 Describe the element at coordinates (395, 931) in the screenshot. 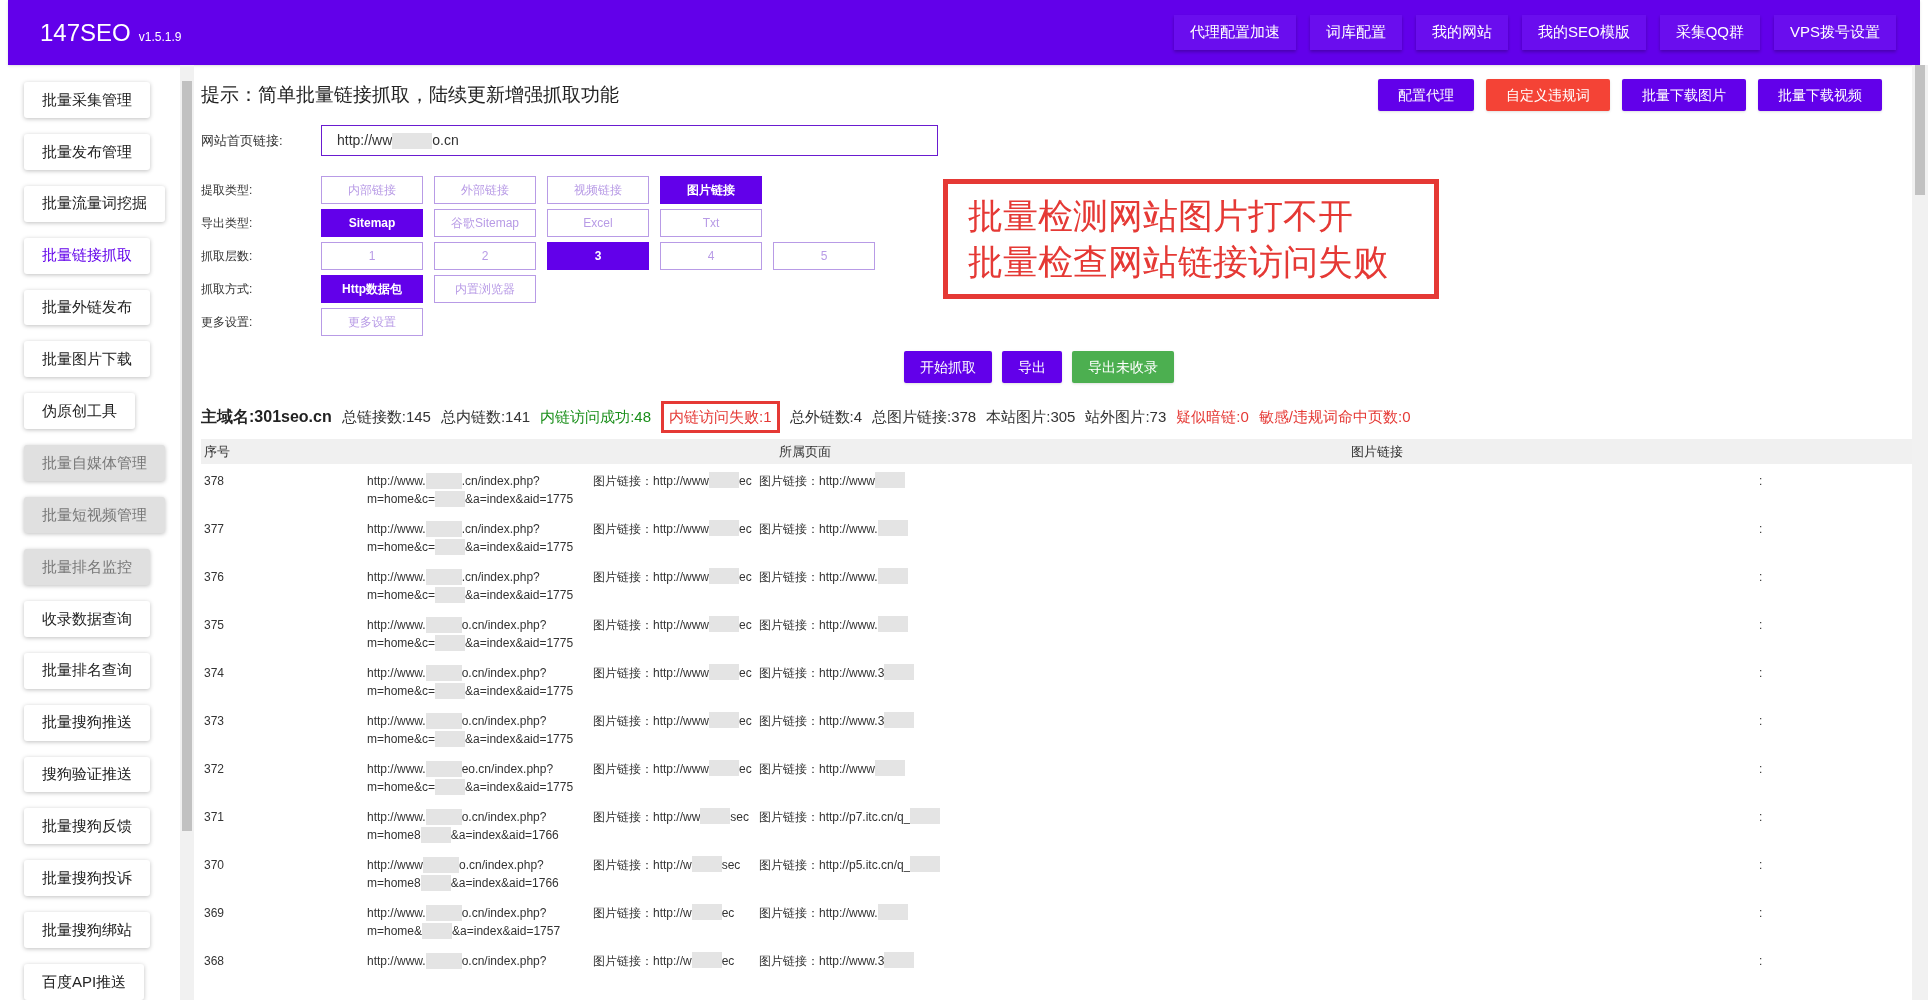

I see `page-url-text: m=home&` at that location.